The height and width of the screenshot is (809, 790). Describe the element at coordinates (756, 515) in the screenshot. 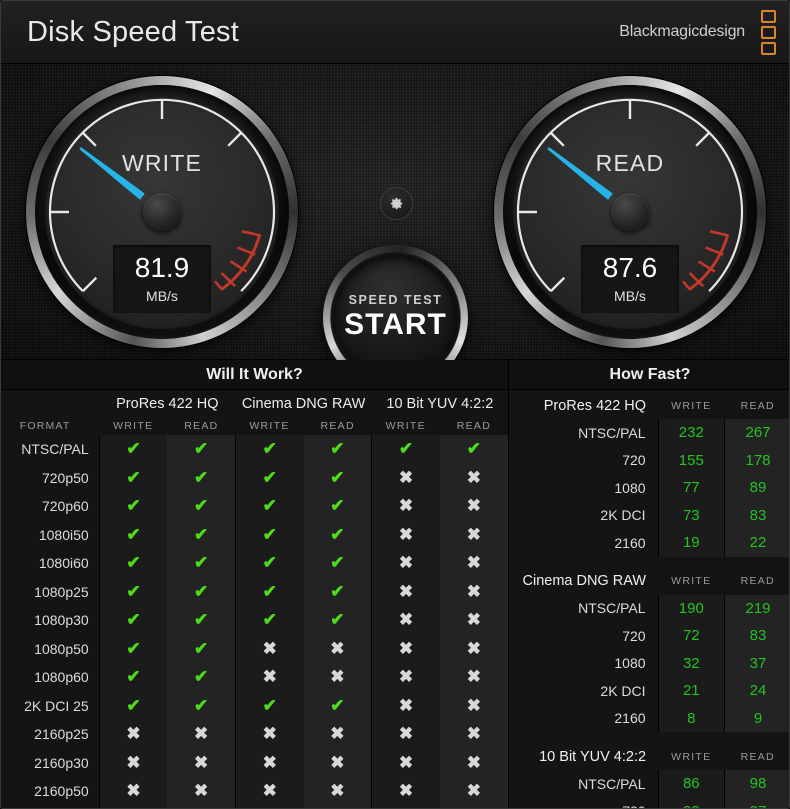

I see `speed-value-read: 83` at that location.